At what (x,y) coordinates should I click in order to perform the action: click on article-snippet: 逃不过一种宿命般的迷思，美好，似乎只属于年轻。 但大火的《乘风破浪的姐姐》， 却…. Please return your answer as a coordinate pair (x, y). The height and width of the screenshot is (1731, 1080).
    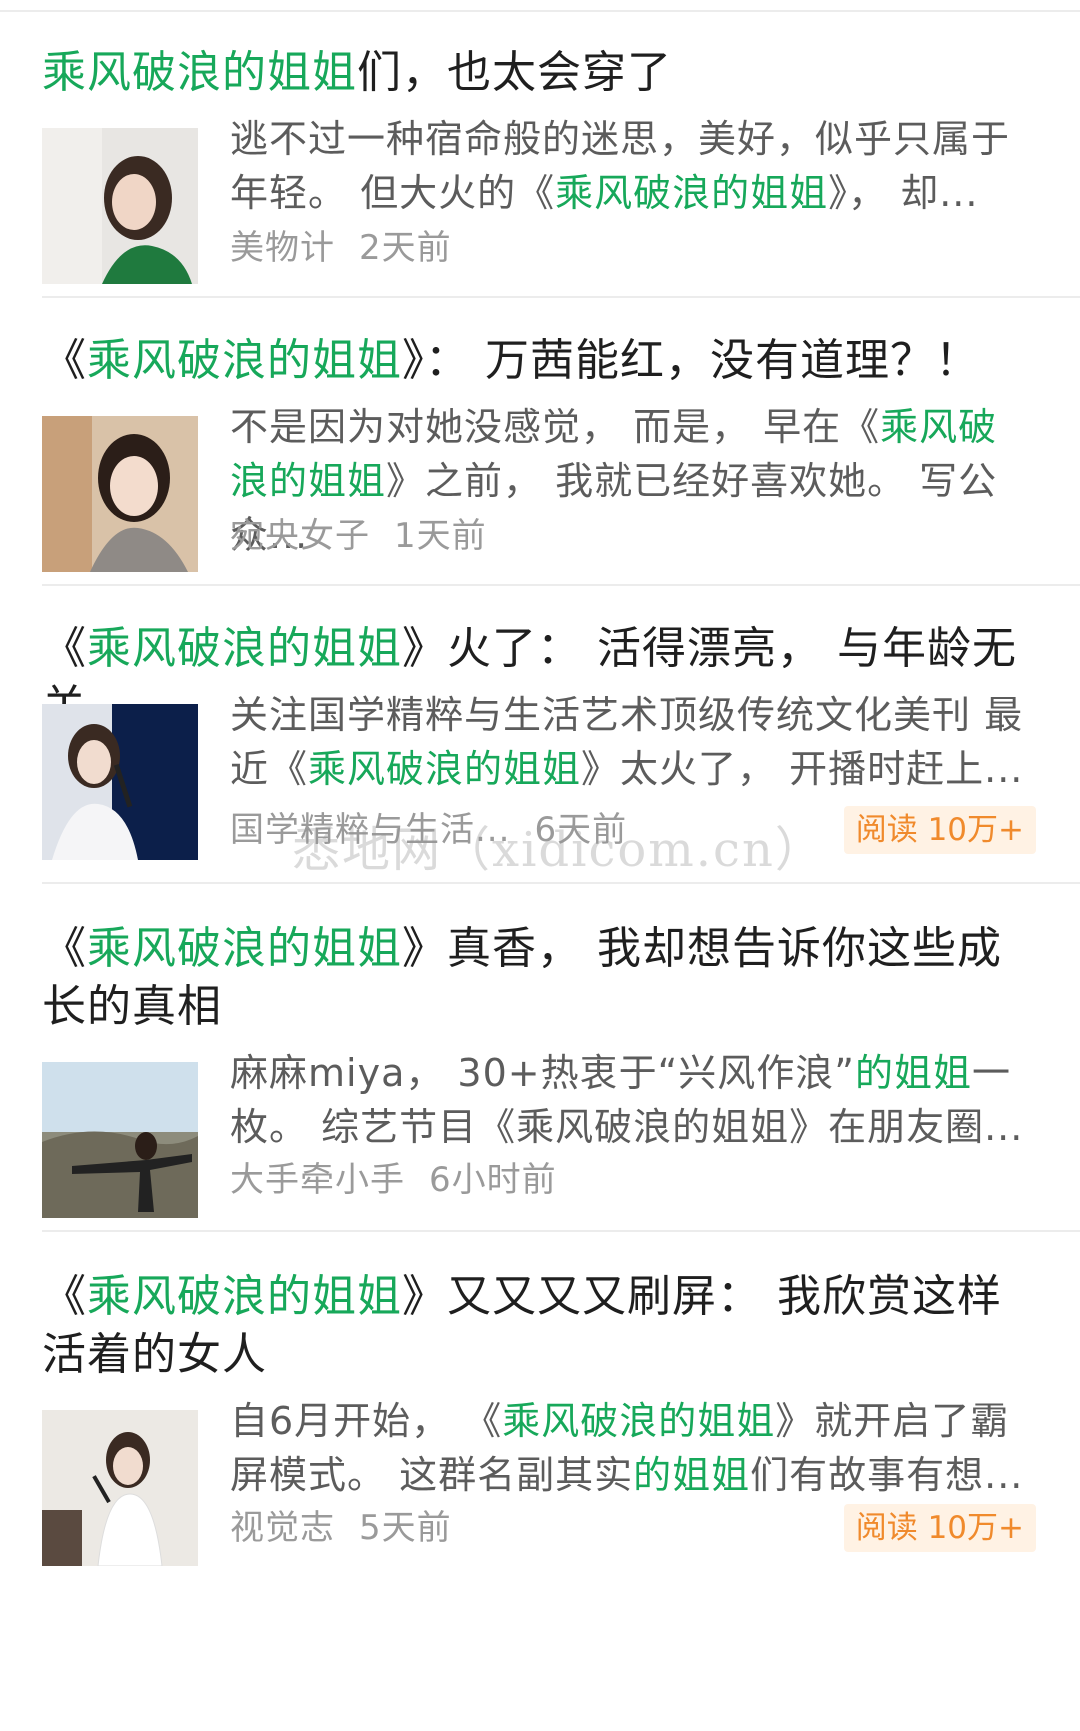
    Looking at the image, I should click on (633, 166).